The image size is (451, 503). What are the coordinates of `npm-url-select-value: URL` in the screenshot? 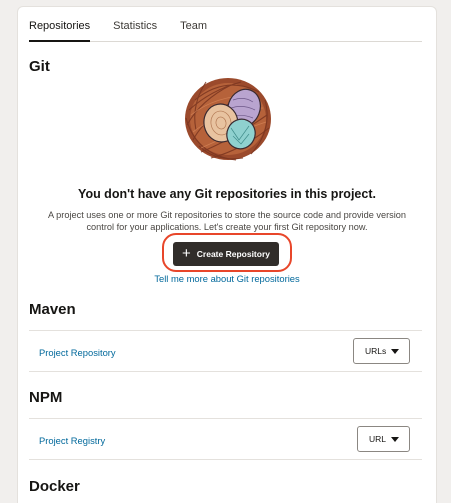 It's located at (378, 439).